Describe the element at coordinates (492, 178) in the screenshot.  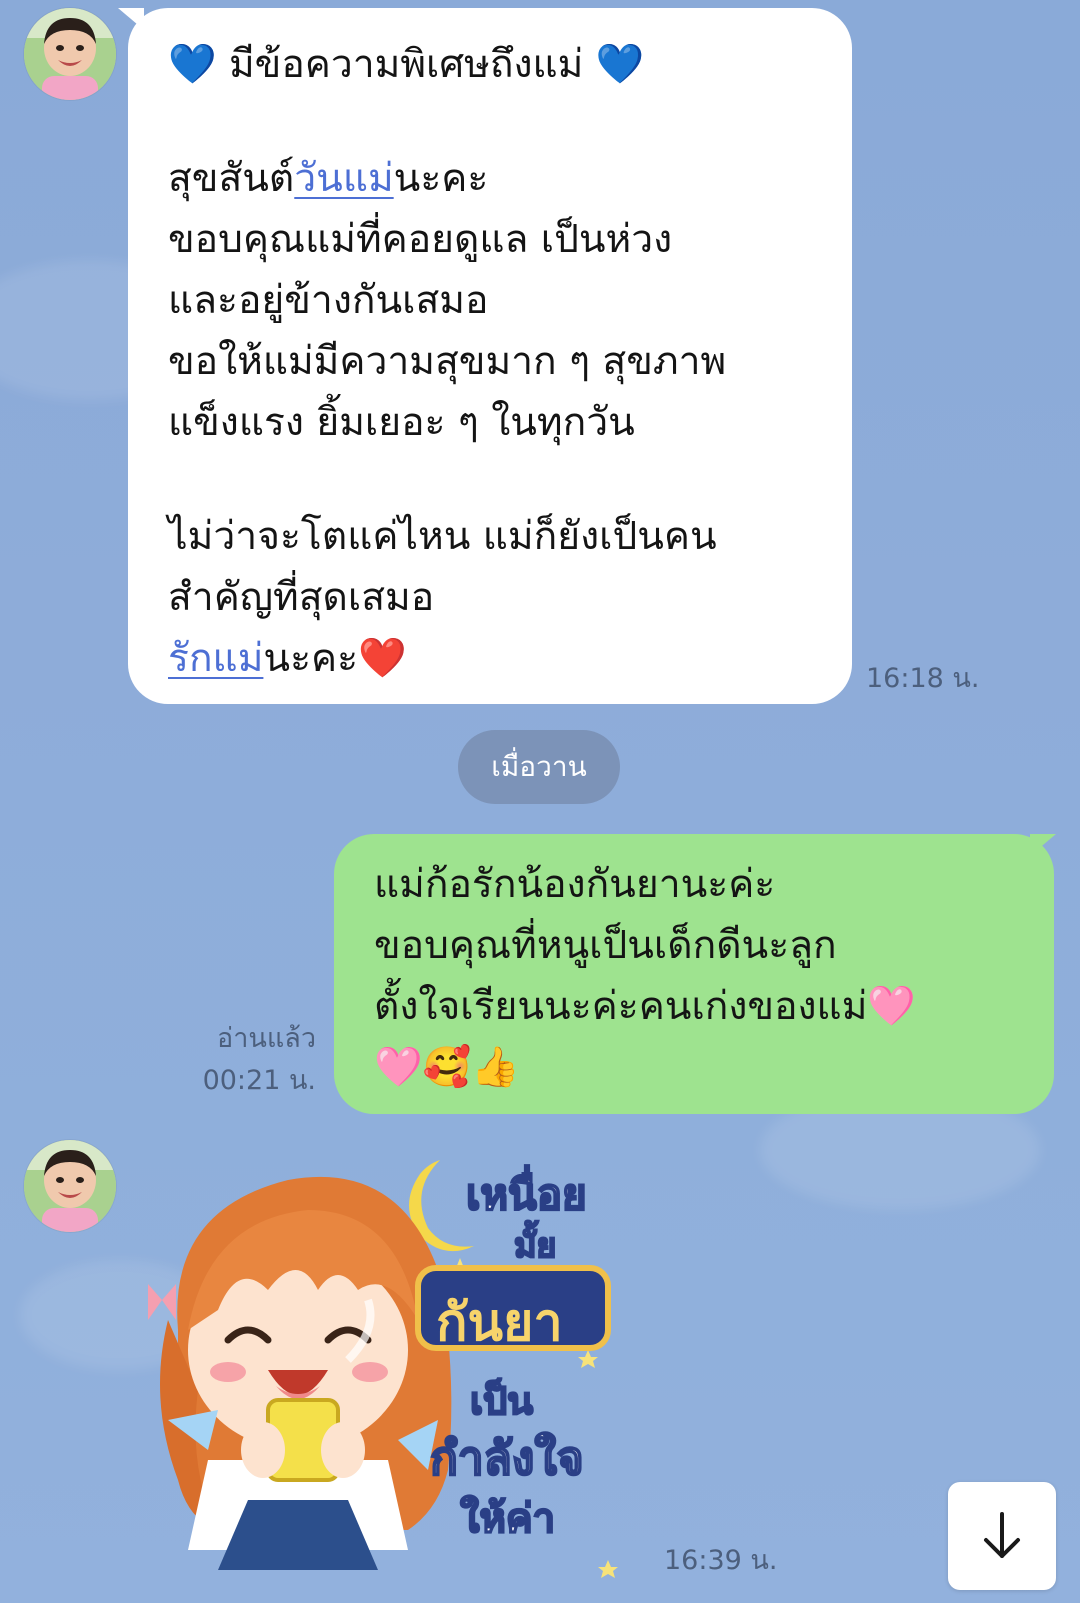
I see `message-line: สุขสันต์วันแม่นะคะ` at that location.